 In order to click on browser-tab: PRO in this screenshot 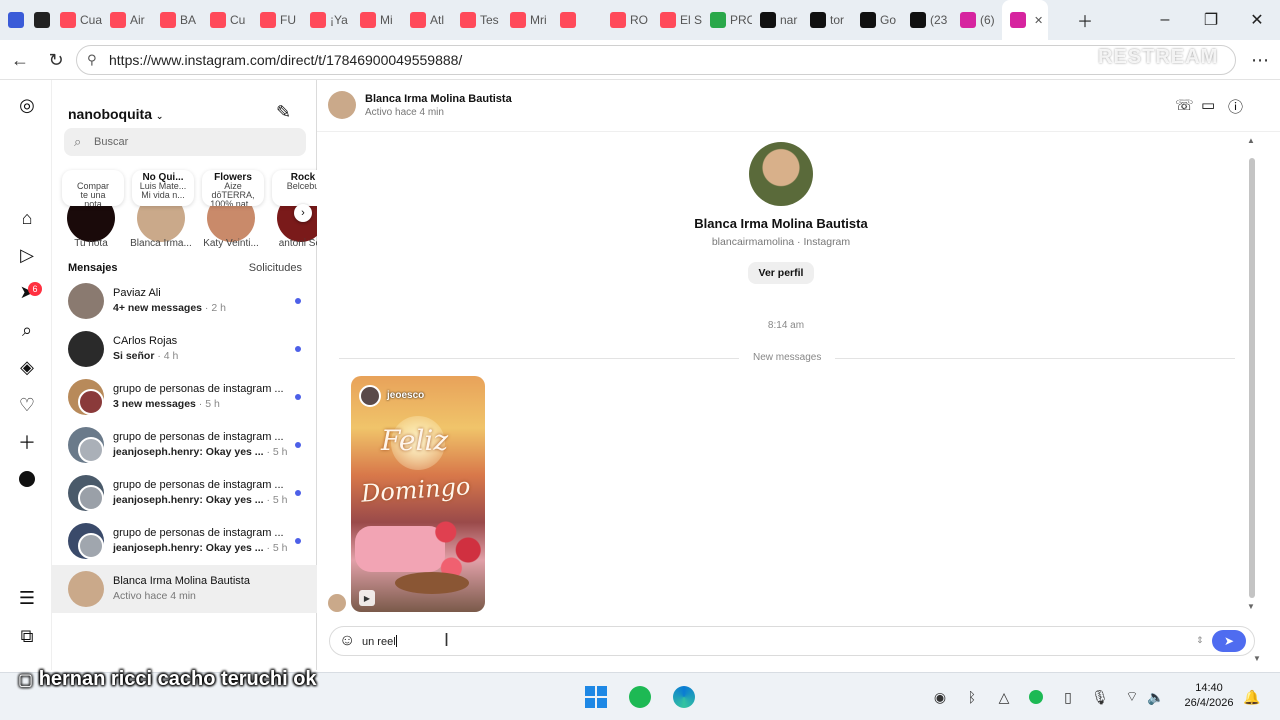, I will do `click(727, 20)`.